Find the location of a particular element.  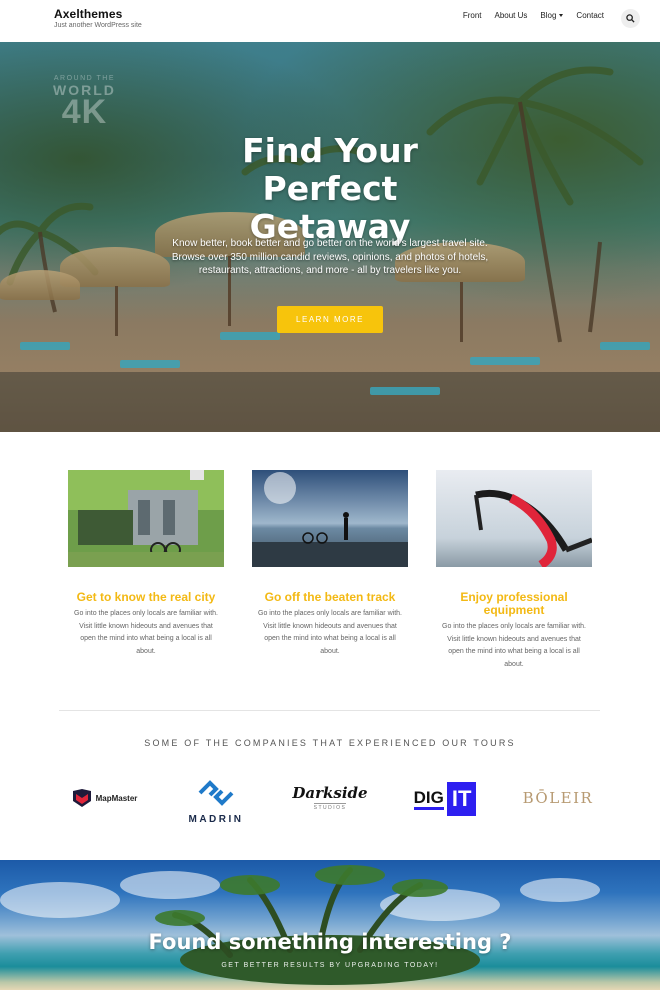

feature-image-city is located at coordinates (146, 518).